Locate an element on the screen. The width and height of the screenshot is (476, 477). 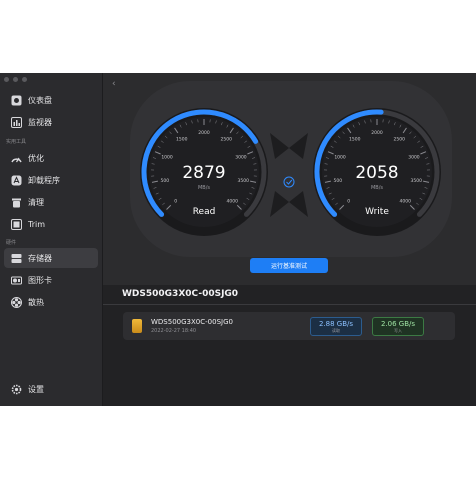
read-speed-unit: MB/s is located at coordinates (204, 188).